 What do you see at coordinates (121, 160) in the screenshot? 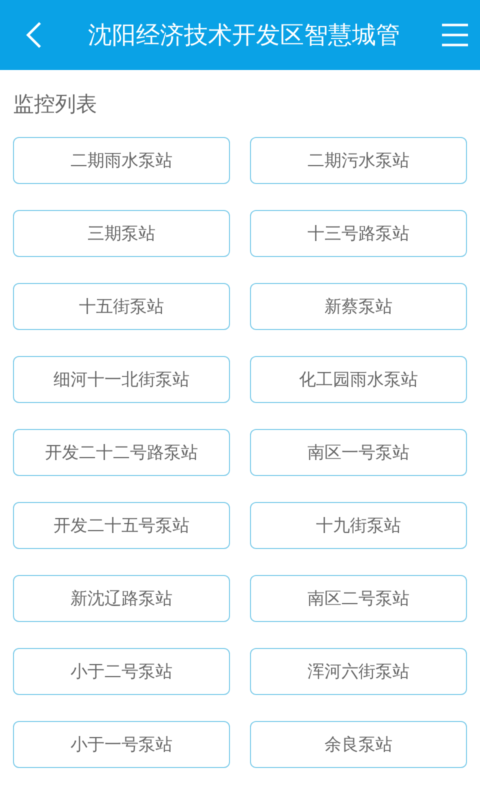
I see `station-button: 二期雨水泵站` at bounding box center [121, 160].